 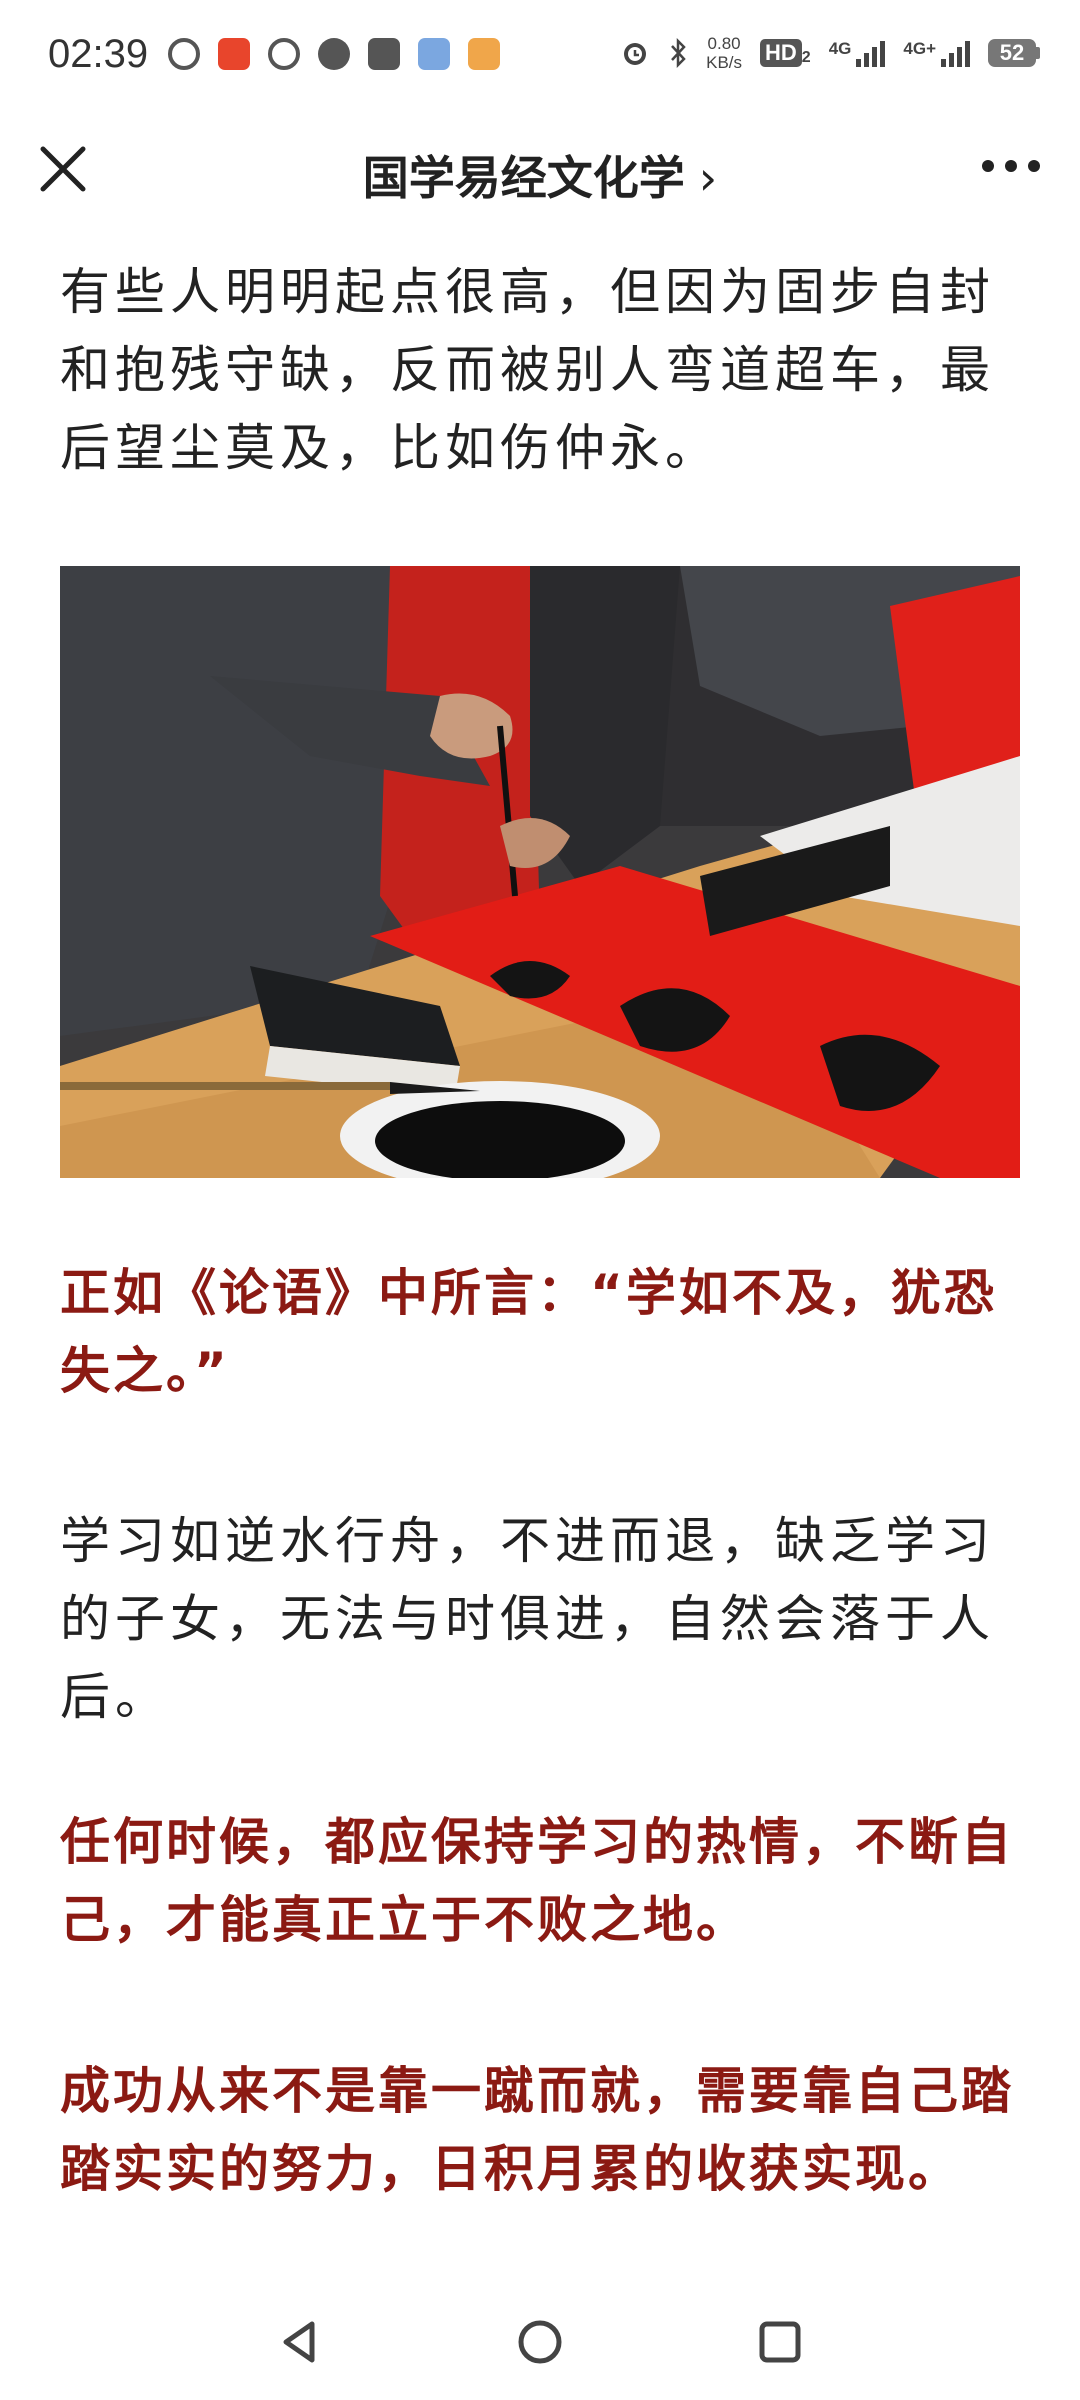 I want to click on quote-paragraph: 正如《论语》中所言：“学如不及，犹恐失之。”, so click(x=528, y=1332).